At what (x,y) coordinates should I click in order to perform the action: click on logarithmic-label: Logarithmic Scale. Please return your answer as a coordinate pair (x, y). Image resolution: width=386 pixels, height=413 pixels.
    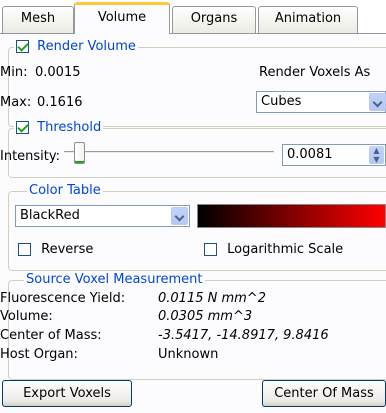
    Looking at the image, I should click on (285, 249).